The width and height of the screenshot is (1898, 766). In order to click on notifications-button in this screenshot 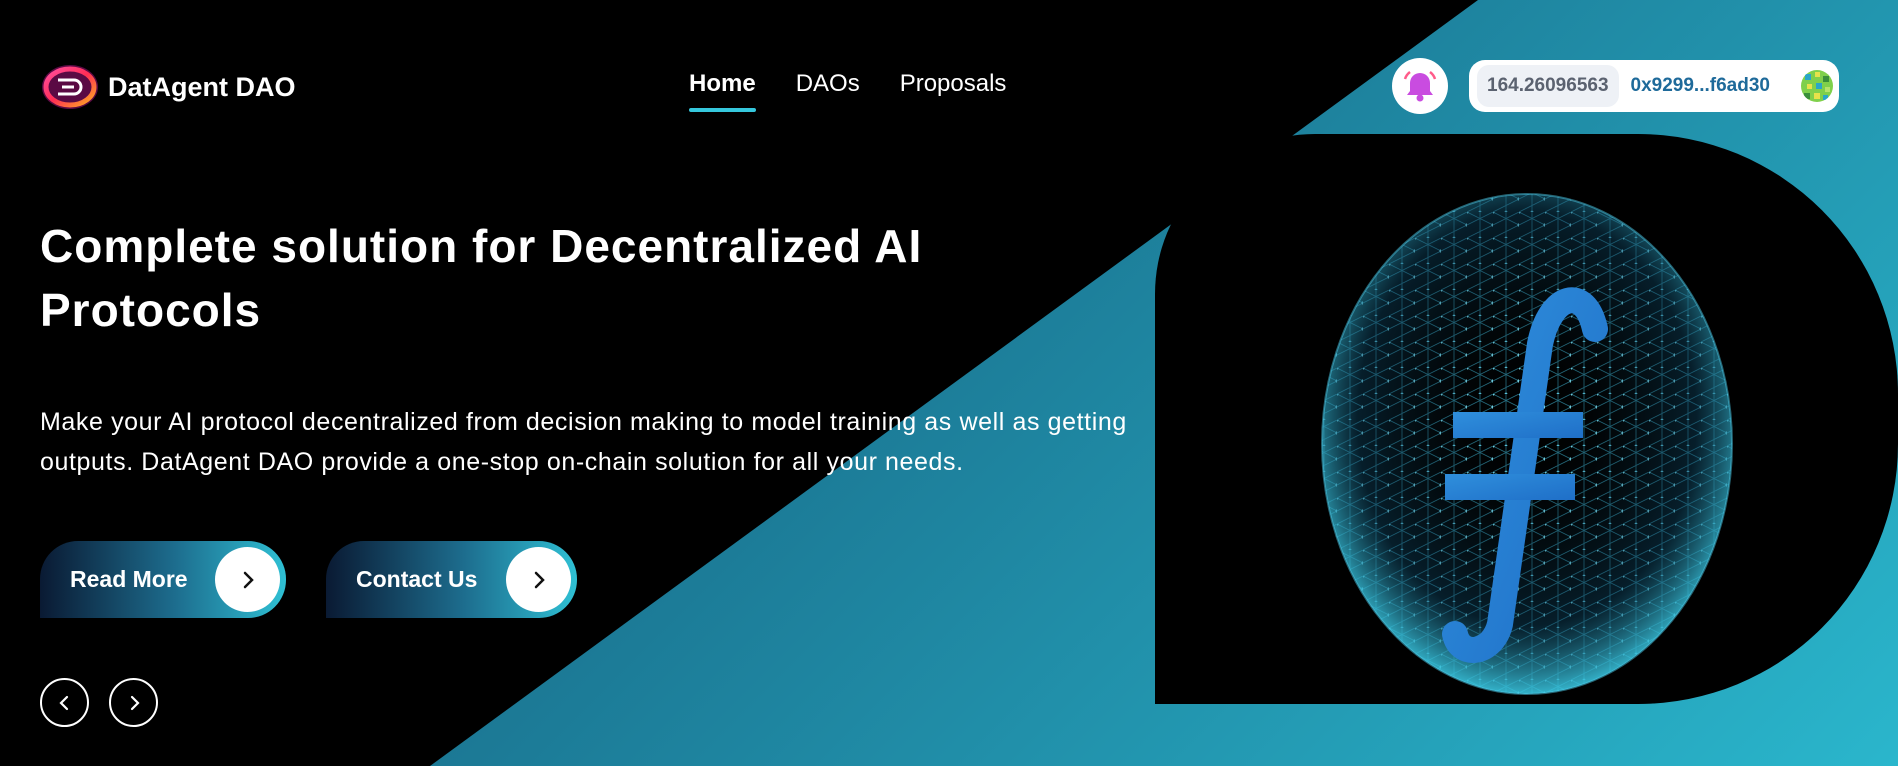, I will do `click(1420, 86)`.